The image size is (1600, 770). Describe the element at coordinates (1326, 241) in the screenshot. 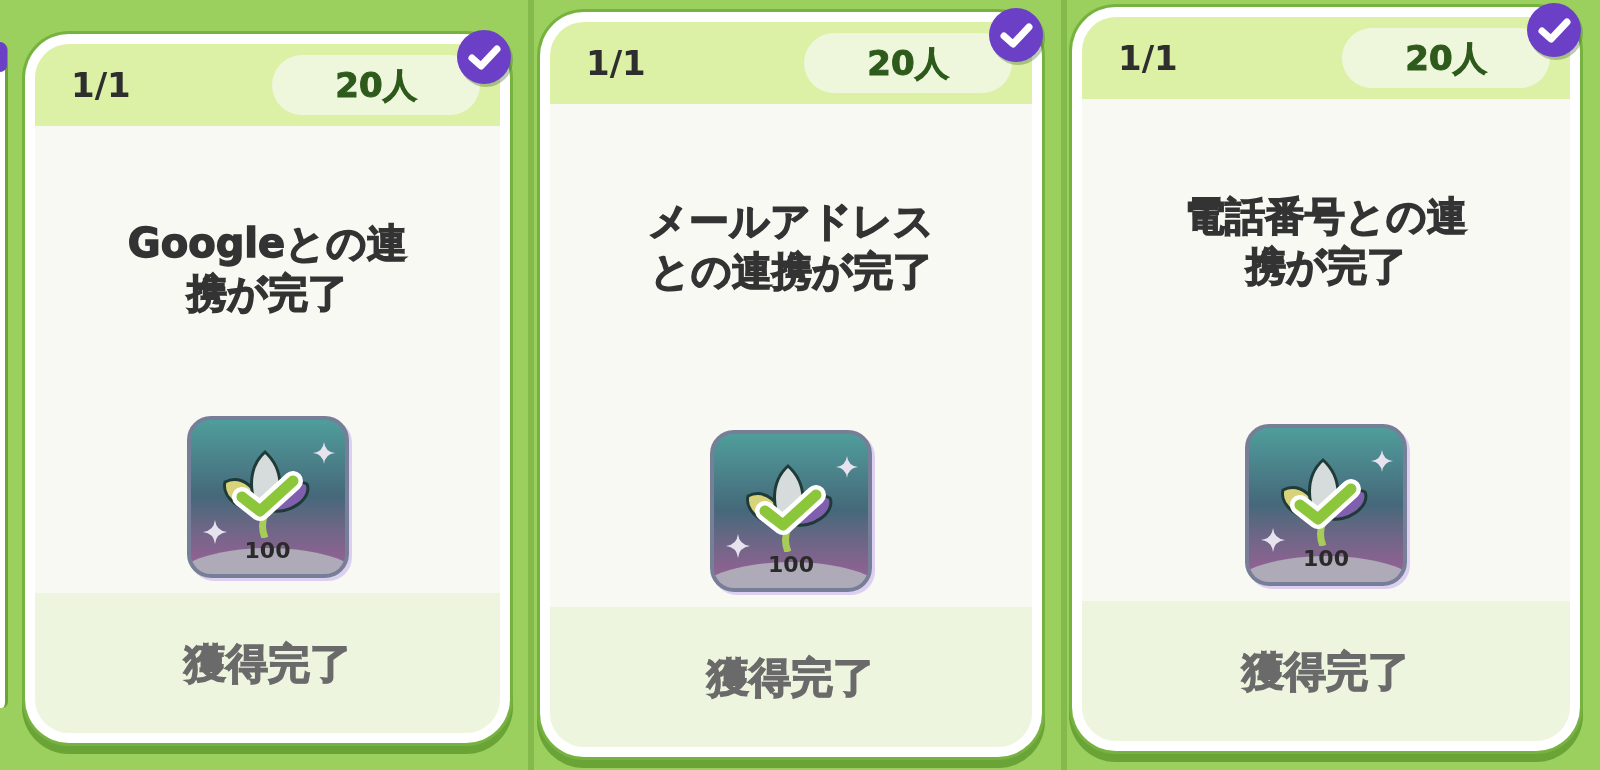

I see `mission-title: 電話番号との連 携が完了` at that location.